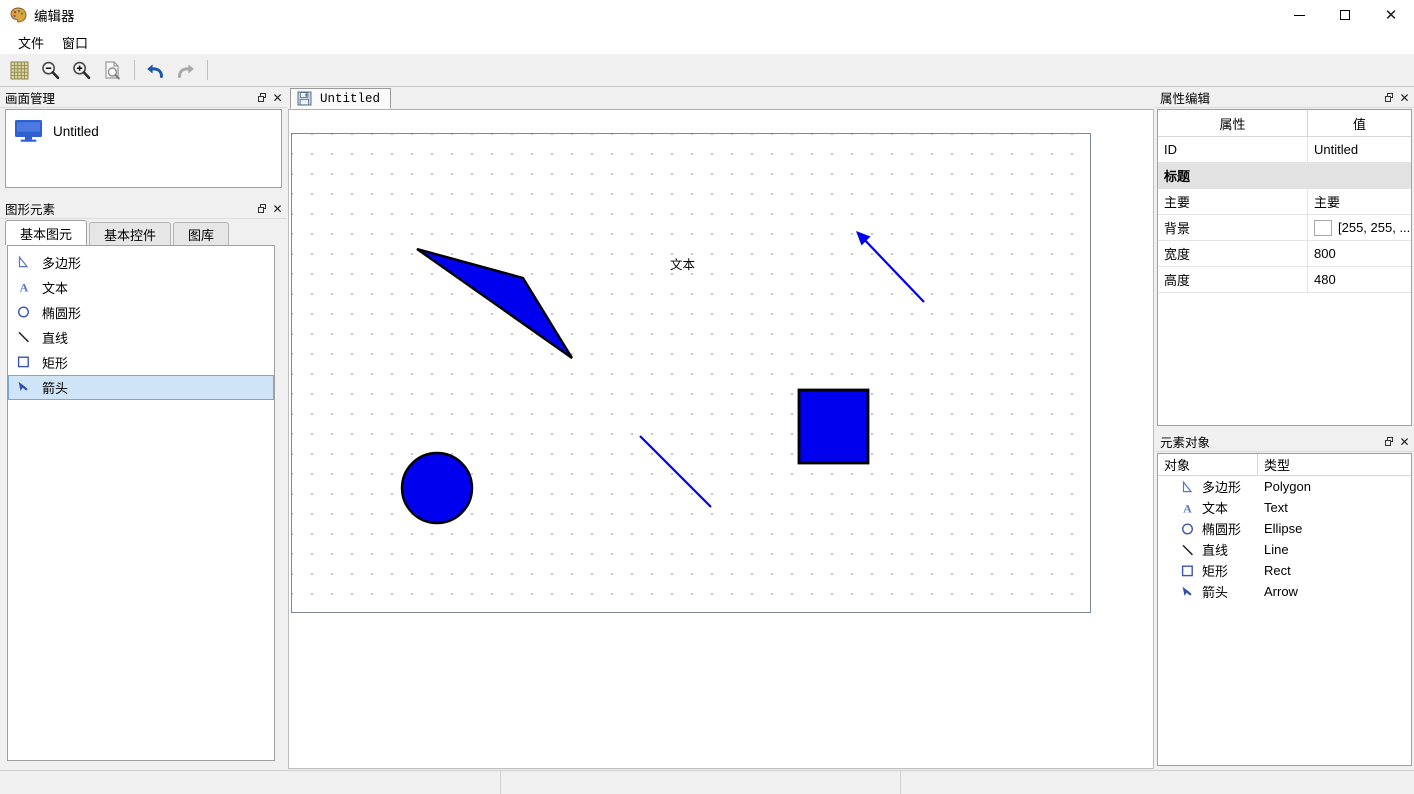  Describe the element at coordinates (1222, 487) in the screenshot. I see `object-name: 多边形` at that location.